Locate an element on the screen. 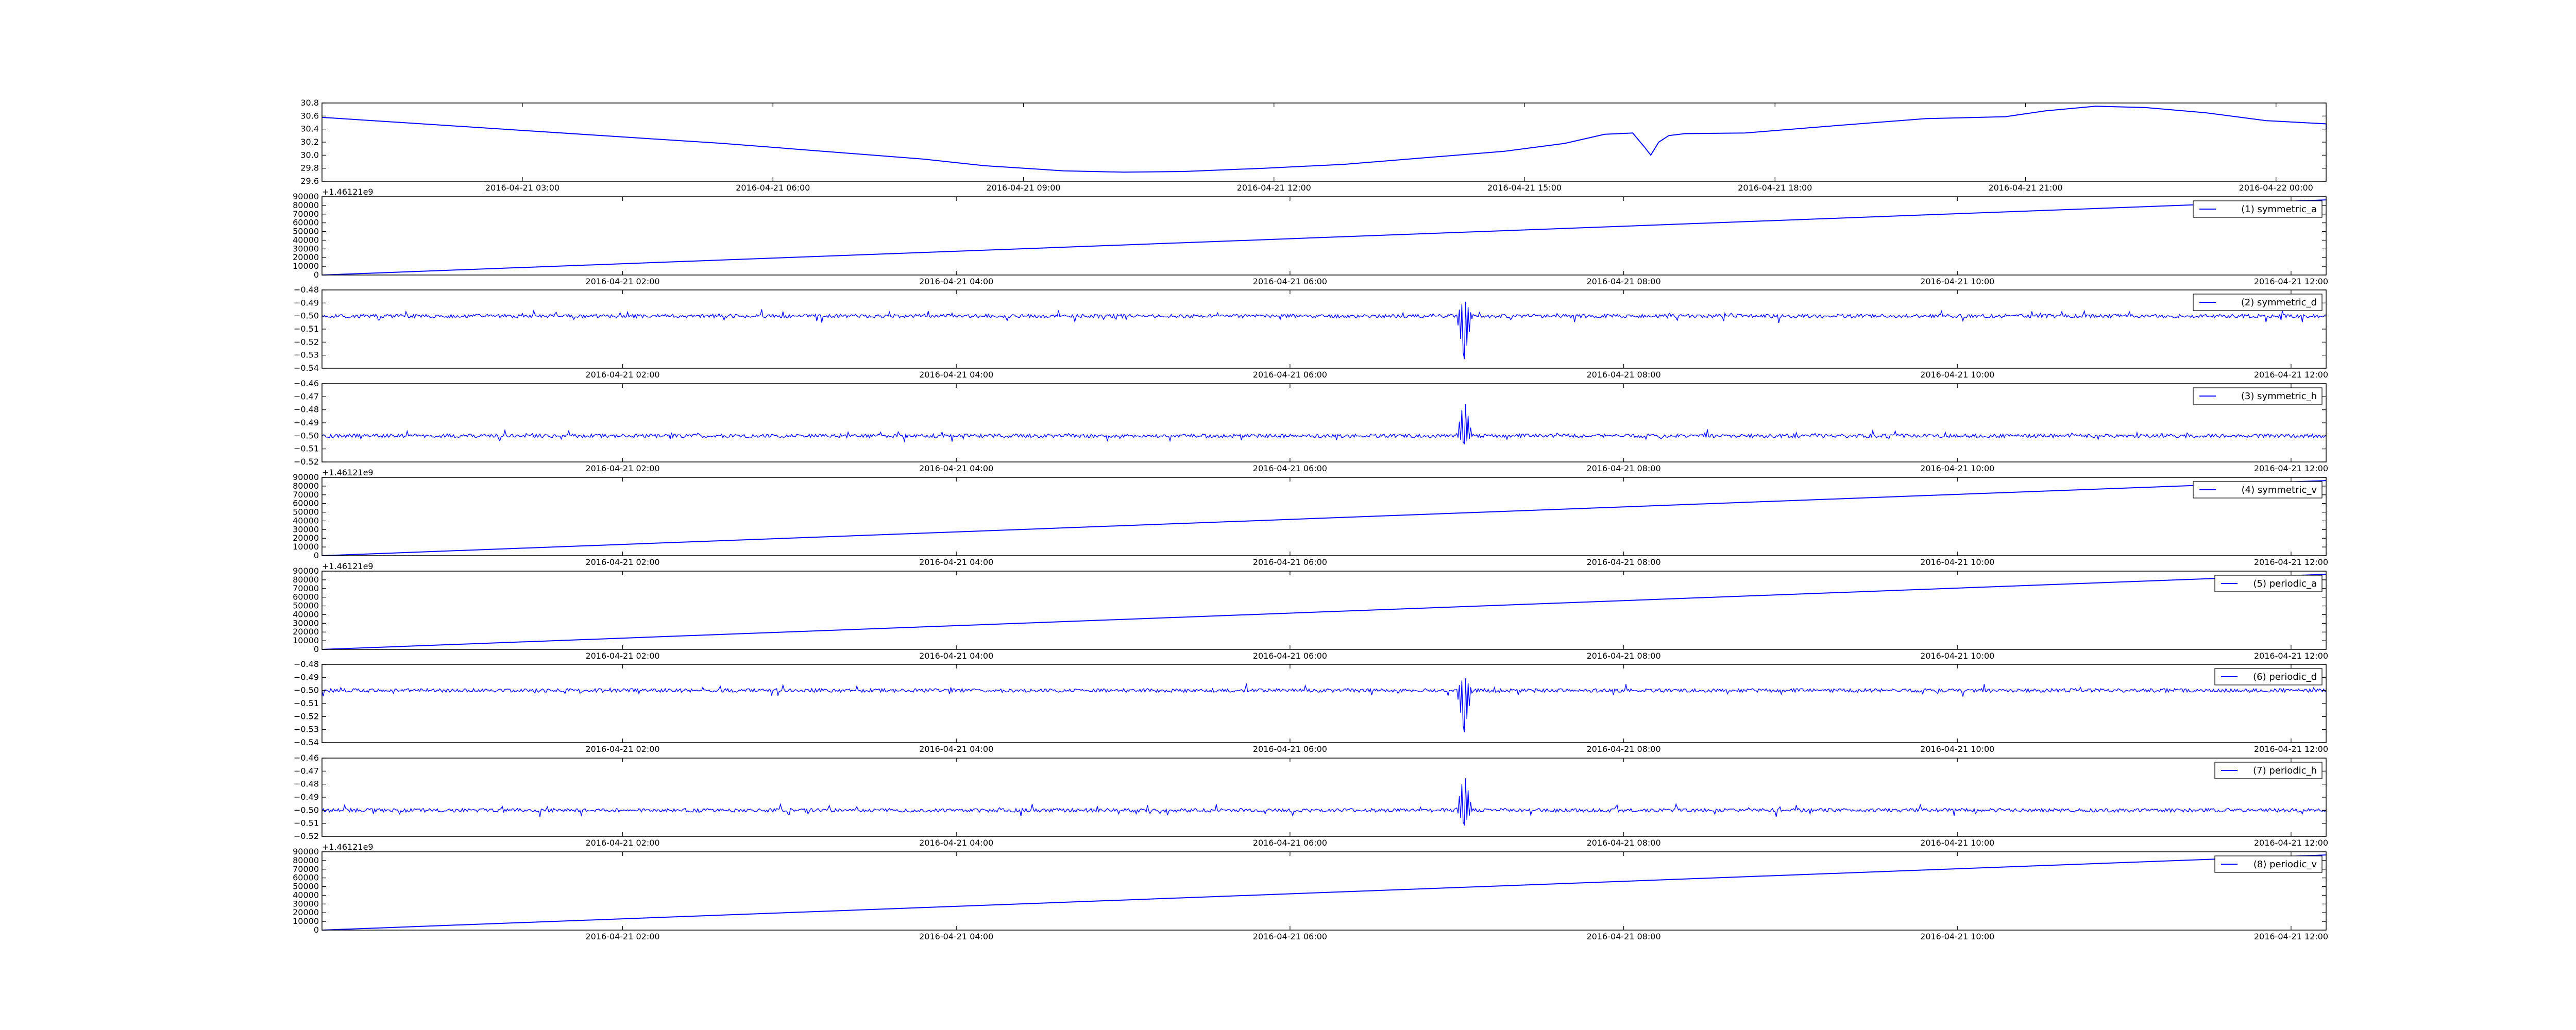 The image size is (2576, 1030). y-tick-label: 30.6 is located at coordinates (309, 116).